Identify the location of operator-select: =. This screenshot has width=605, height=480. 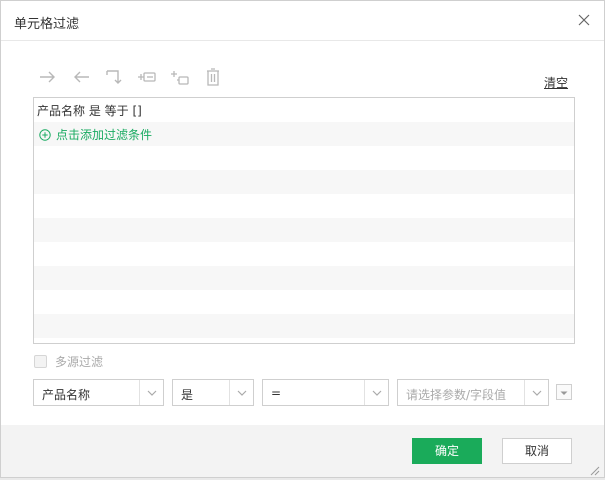
(325, 392).